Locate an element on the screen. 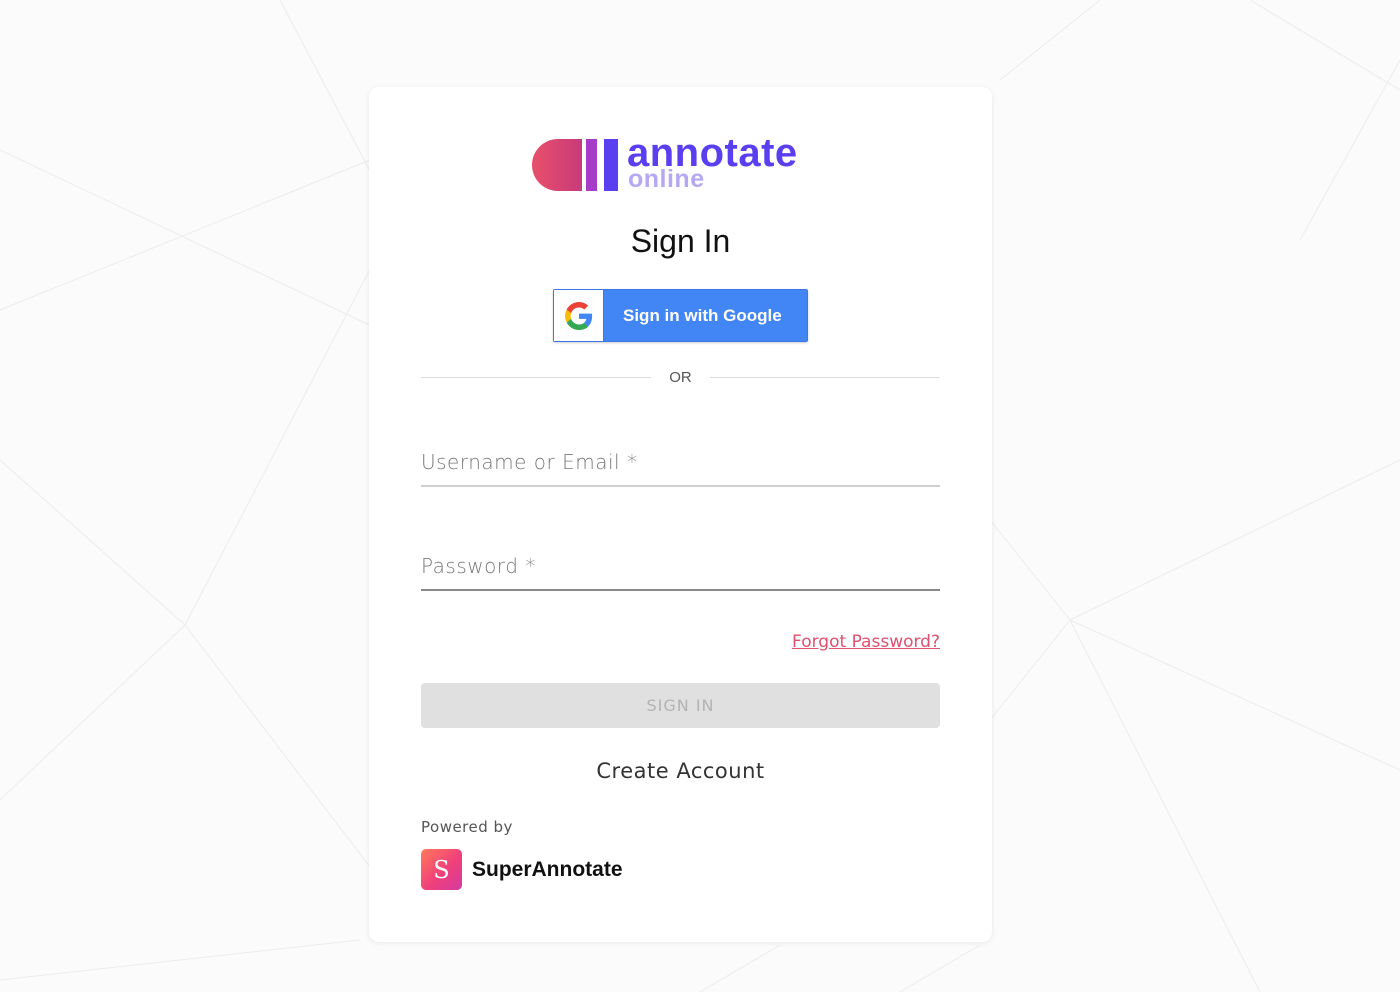  page-title: Sign In is located at coordinates (680, 241).